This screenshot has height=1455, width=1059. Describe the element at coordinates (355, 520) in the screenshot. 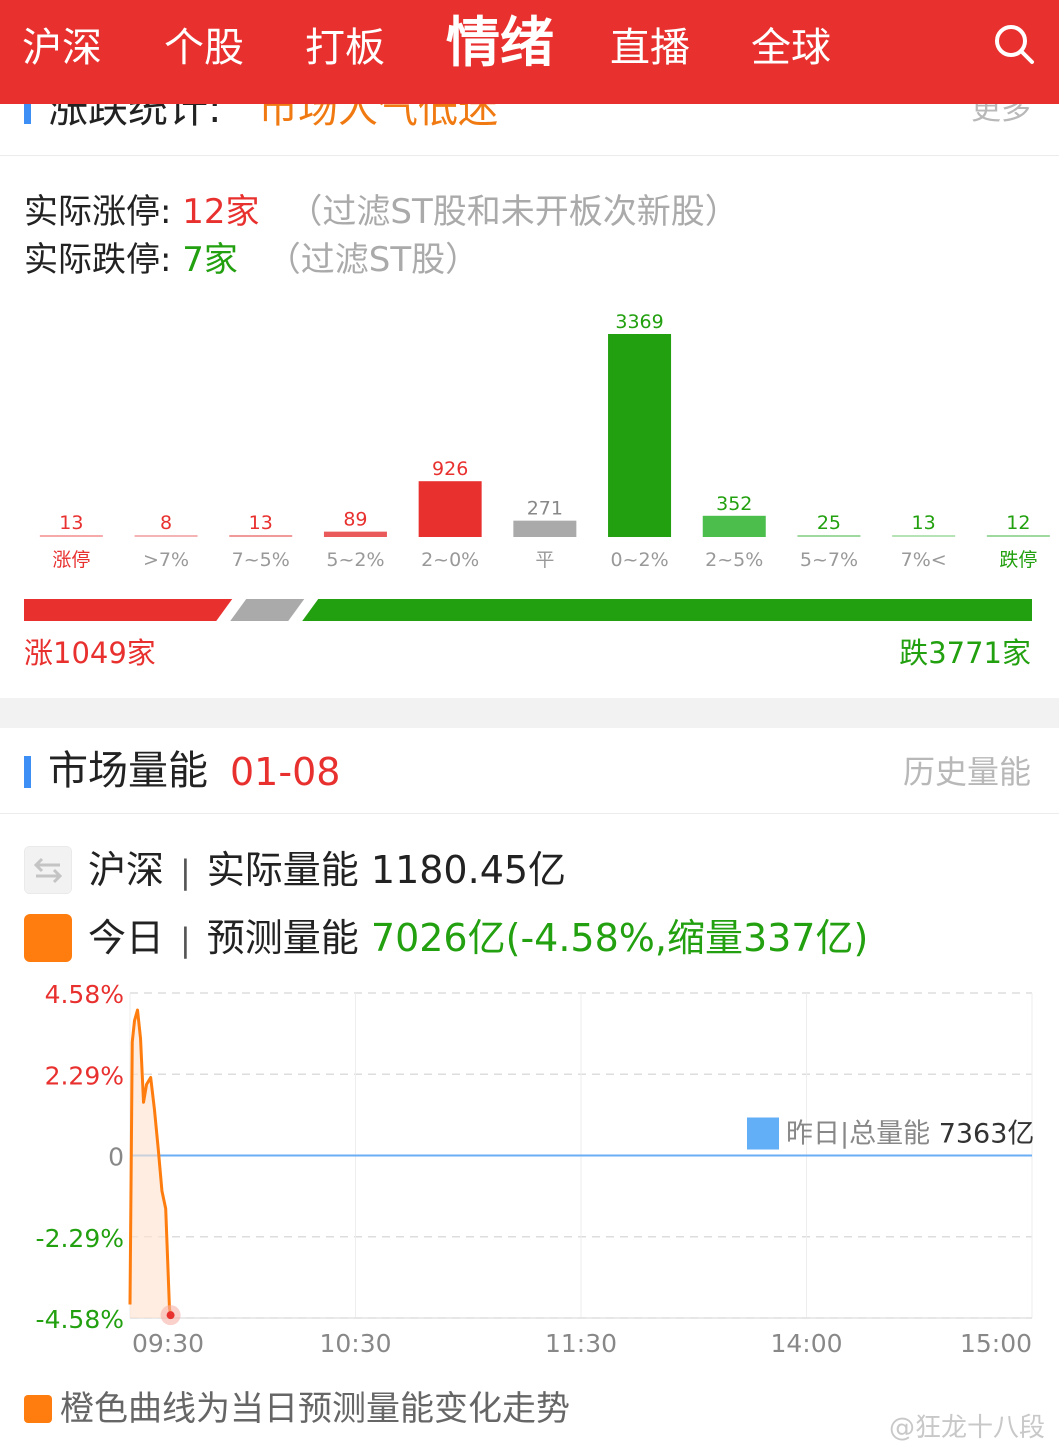

I see `bar-value-label-3: 89` at that location.